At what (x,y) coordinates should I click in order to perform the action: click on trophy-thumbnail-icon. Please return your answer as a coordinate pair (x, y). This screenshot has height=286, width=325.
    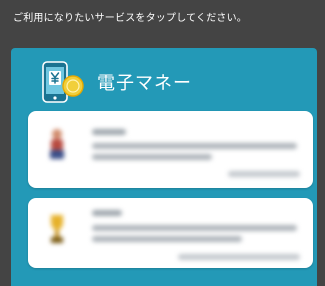
    Looking at the image, I should click on (57, 229).